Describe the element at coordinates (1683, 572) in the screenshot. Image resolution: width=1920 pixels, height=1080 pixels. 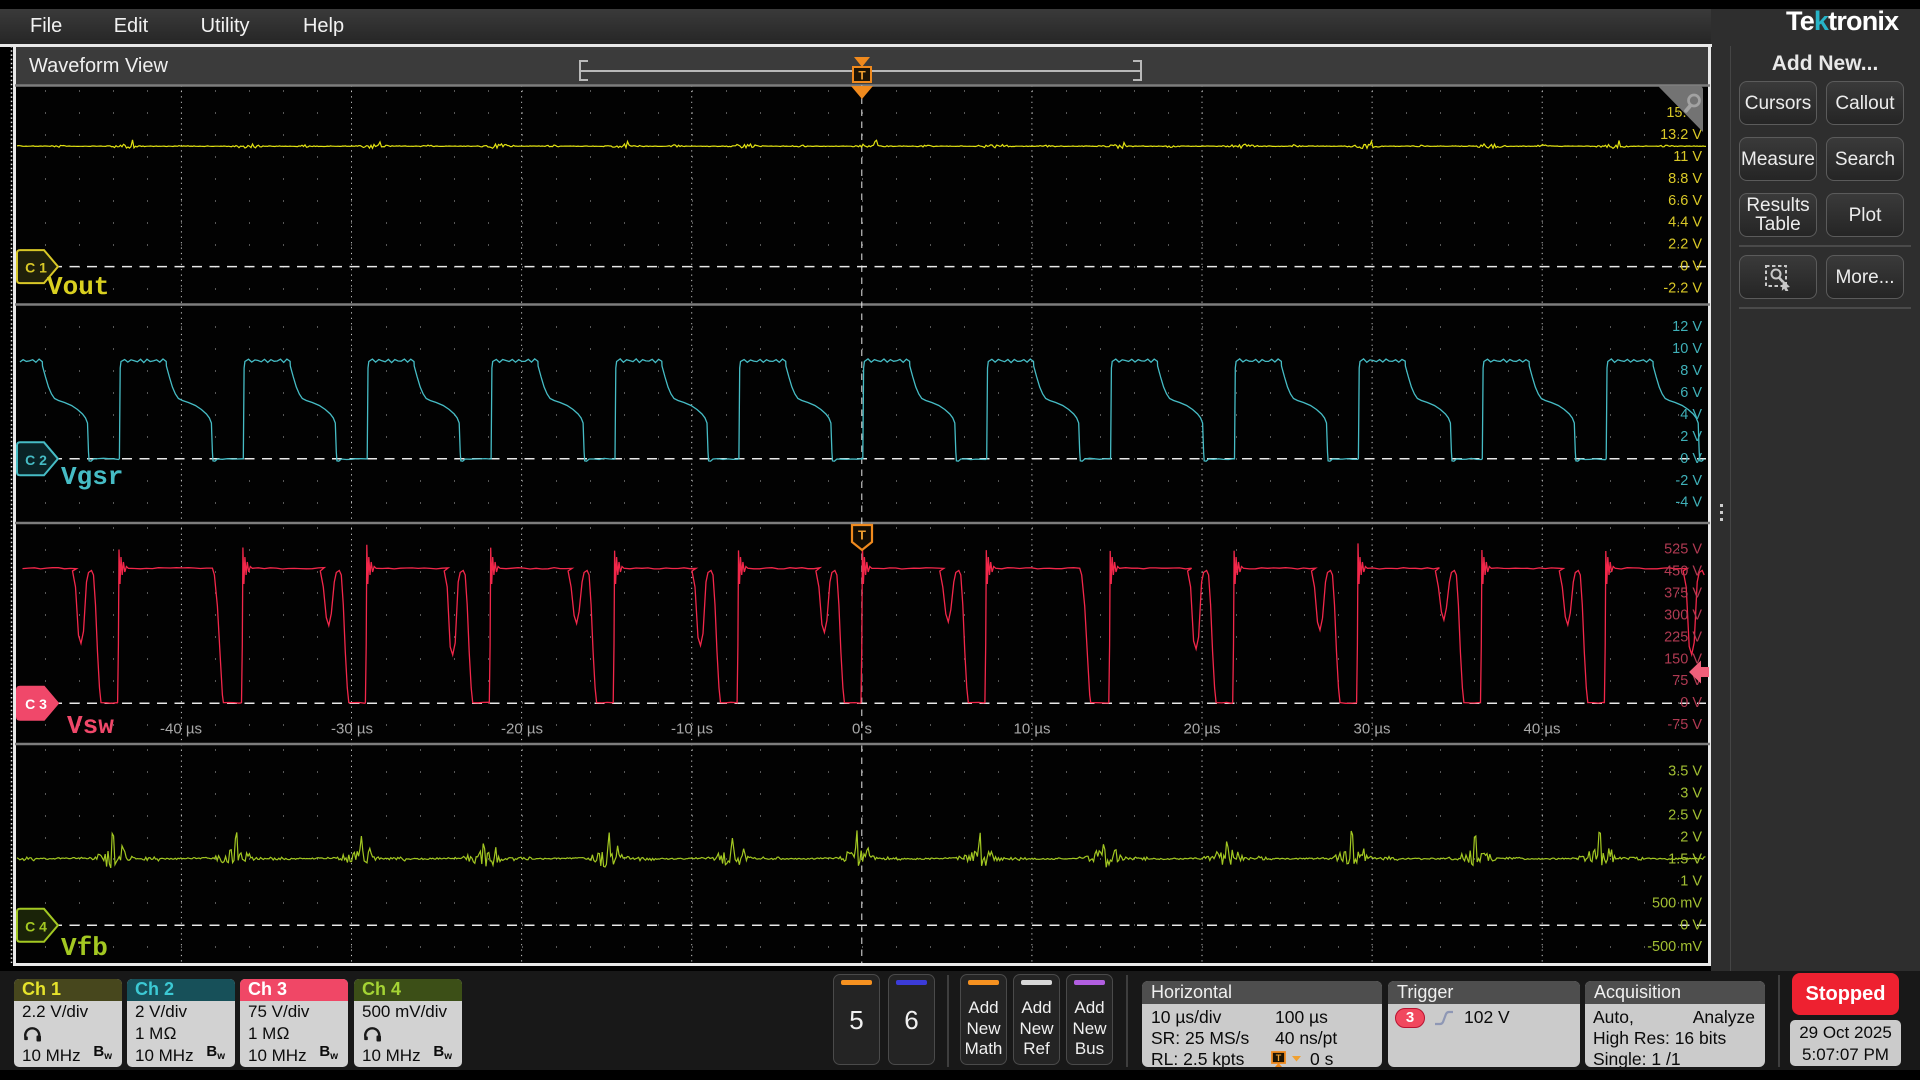
I see `svg-text: 450 V` at that location.